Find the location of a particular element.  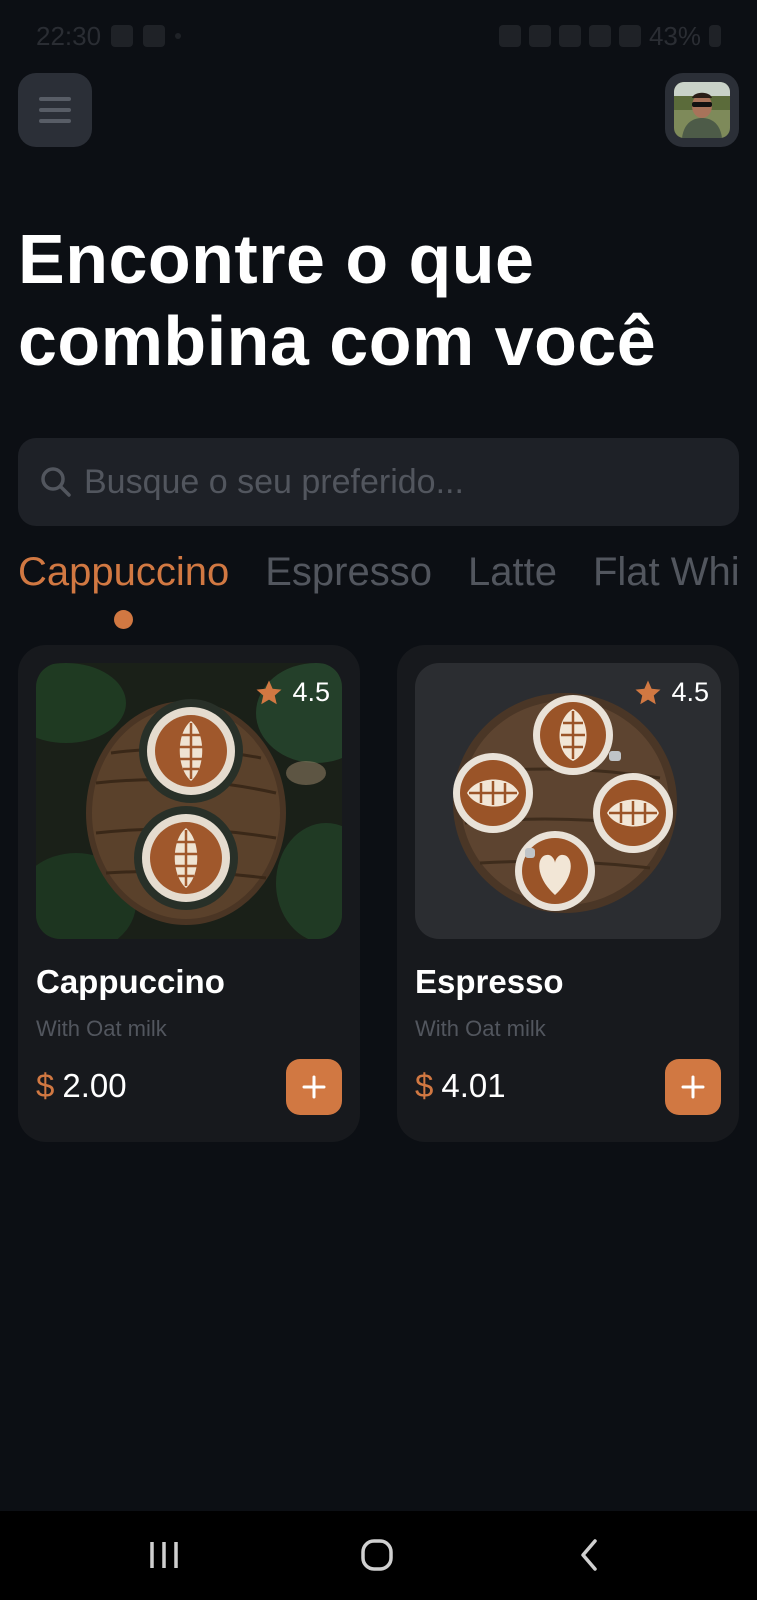

page-title: Encontre o que combina com você is located at coordinates (368, 300).